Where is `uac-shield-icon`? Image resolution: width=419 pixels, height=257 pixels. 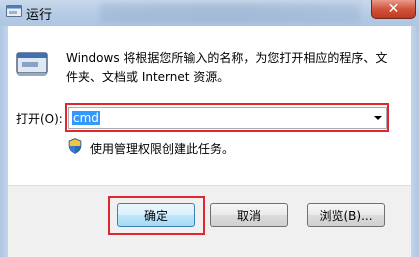
uac-shield-icon is located at coordinates (75, 146).